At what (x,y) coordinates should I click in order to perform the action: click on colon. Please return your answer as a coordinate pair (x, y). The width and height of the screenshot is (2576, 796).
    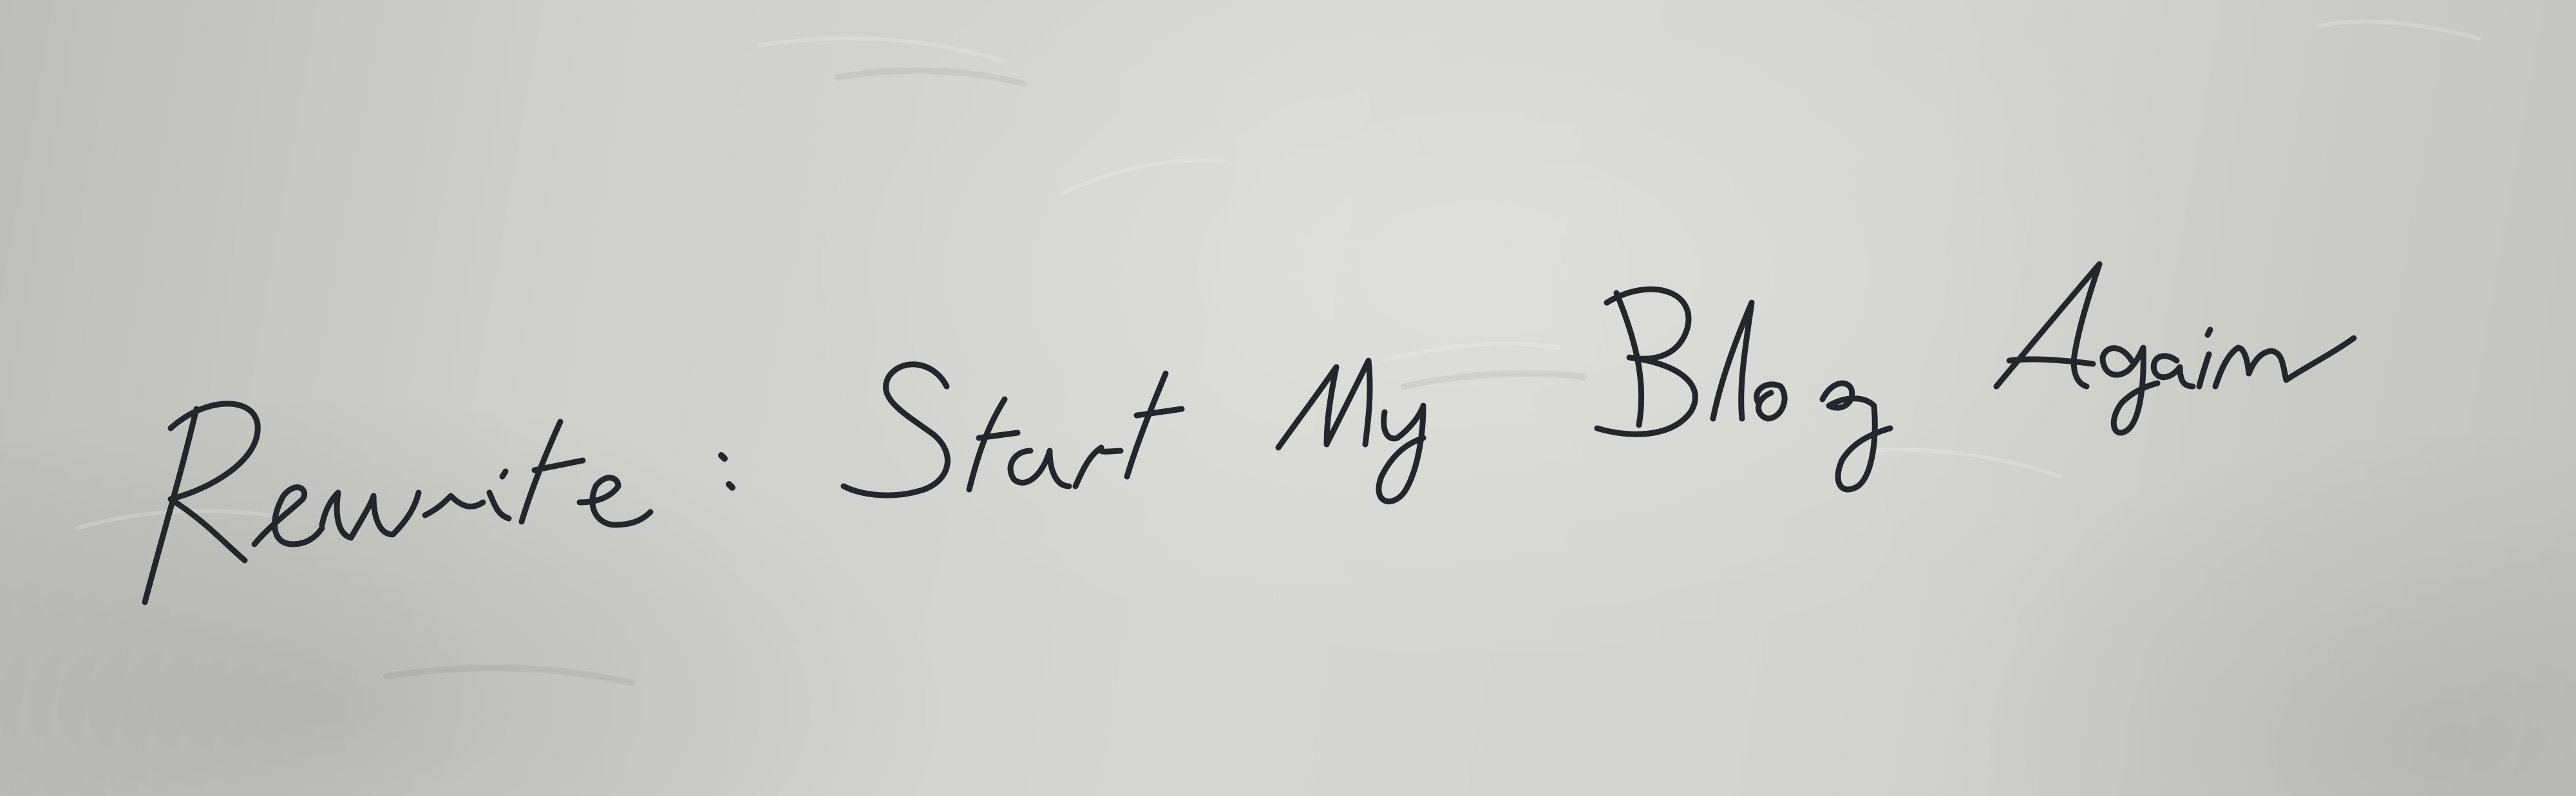
    Looking at the image, I should click on (726, 471).